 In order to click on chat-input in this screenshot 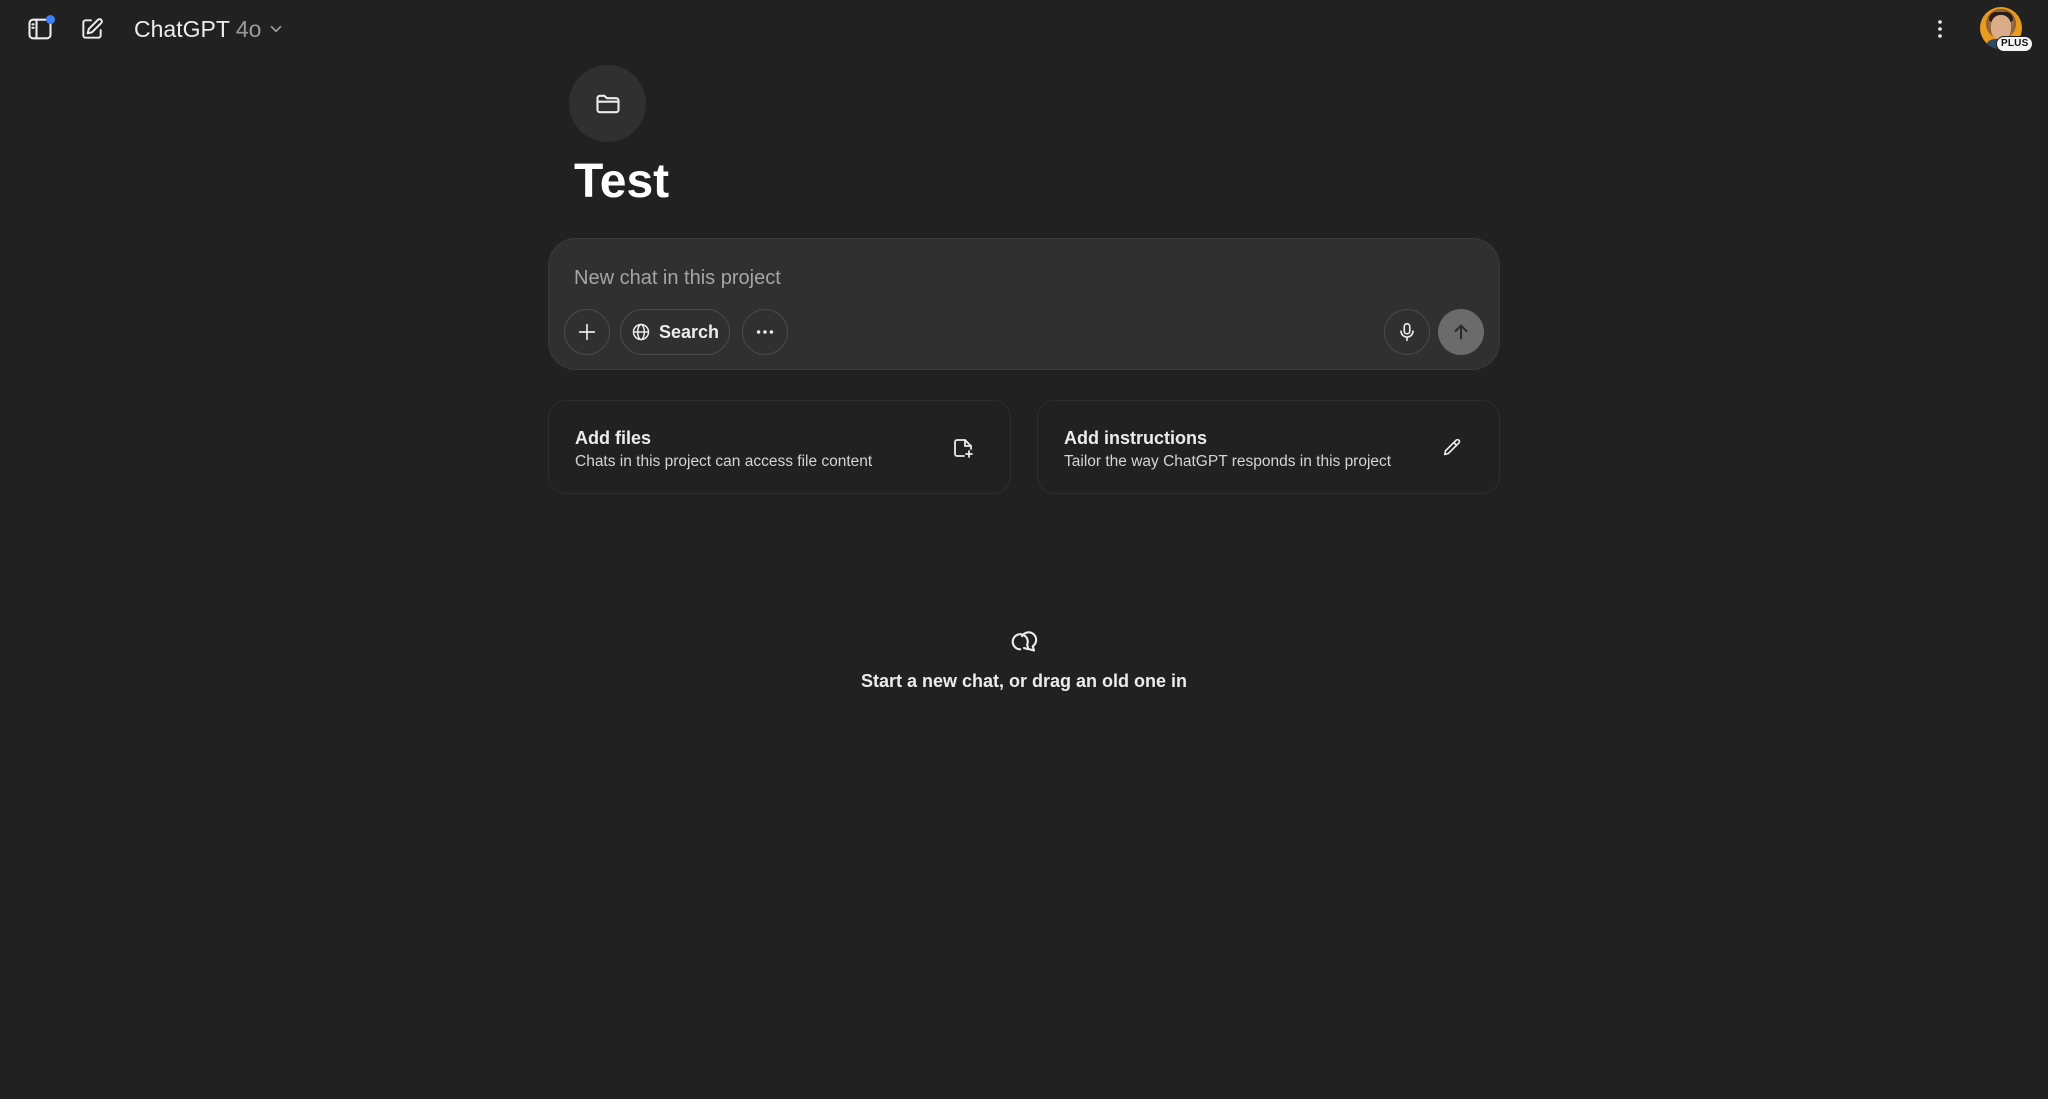, I will do `click(1014, 278)`.